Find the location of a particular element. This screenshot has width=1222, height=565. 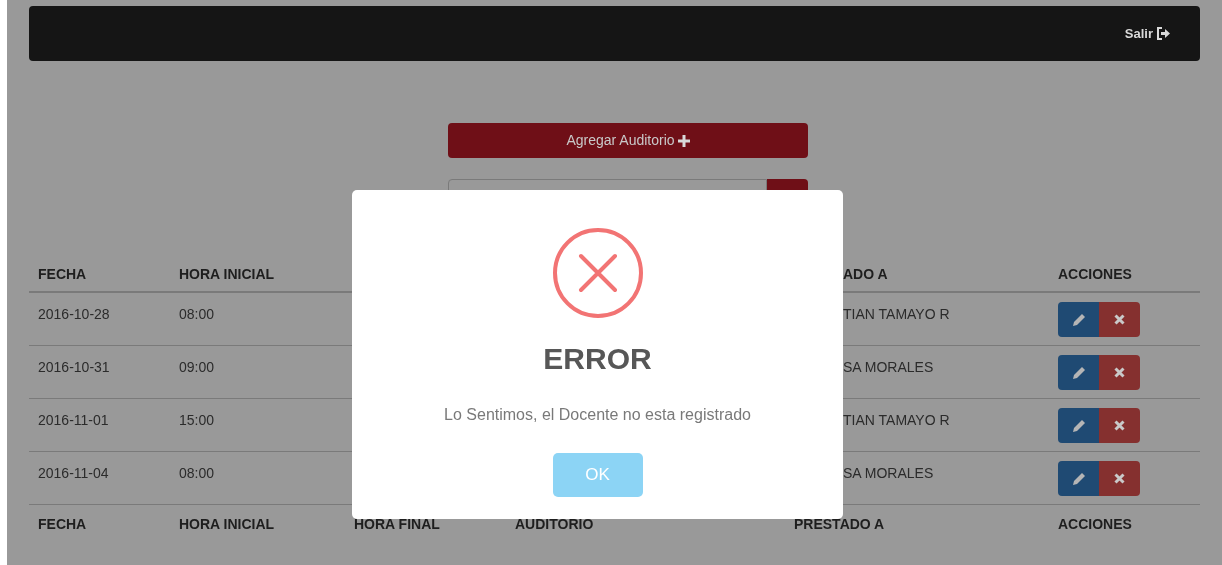

table-cell: 2016-10-31 is located at coordinates (74, 367).